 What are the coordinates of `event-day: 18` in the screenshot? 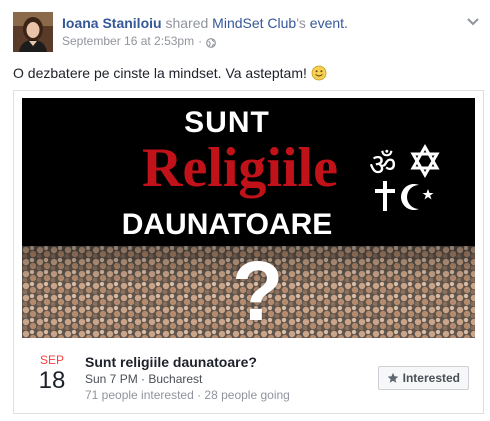 It's located at (52, 380).